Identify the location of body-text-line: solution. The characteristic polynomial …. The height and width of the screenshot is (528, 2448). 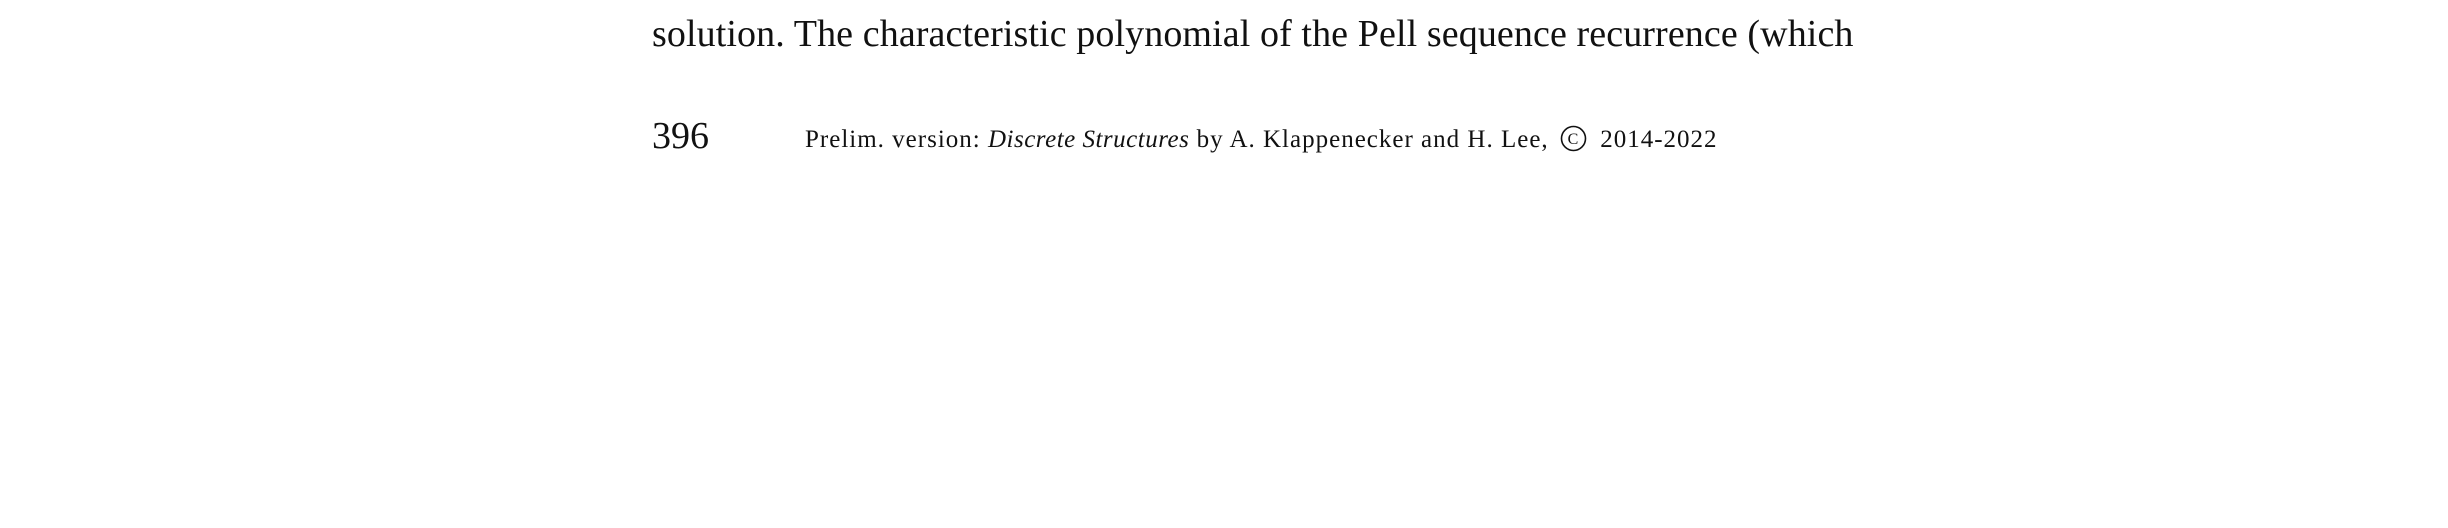
(1253, 34).